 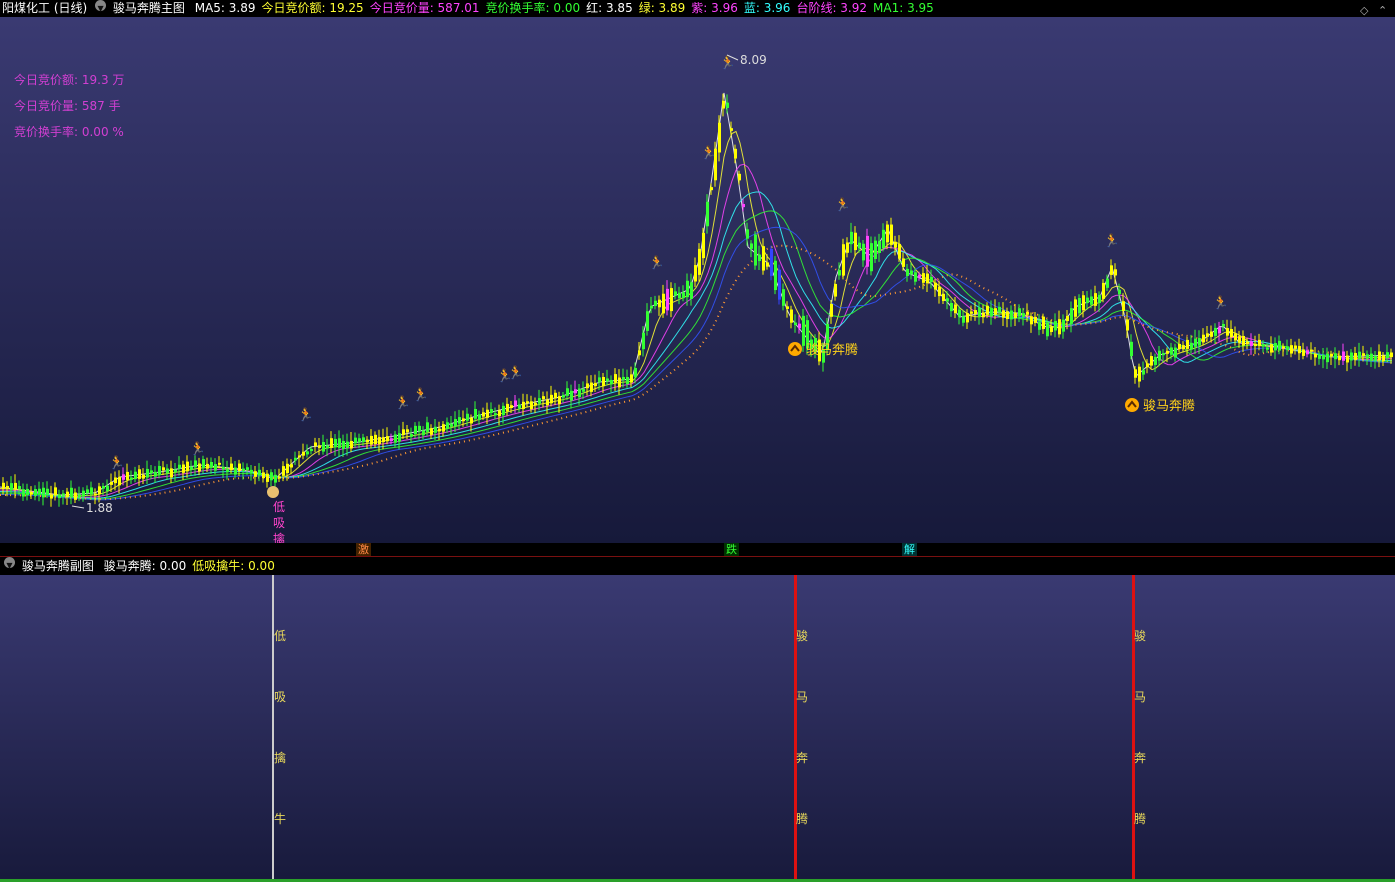 What do you see at coordinates (1364, 9) in the screenshot?
I see `diamond-icon: ◇` at bounding box center [1364, 9].